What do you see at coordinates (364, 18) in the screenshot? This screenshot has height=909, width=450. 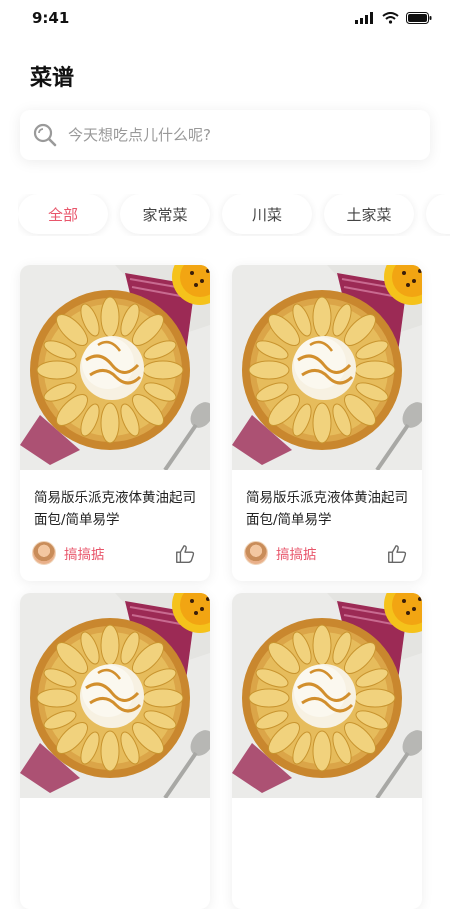 I see `signal-icon` at bounding box center [364, 18].